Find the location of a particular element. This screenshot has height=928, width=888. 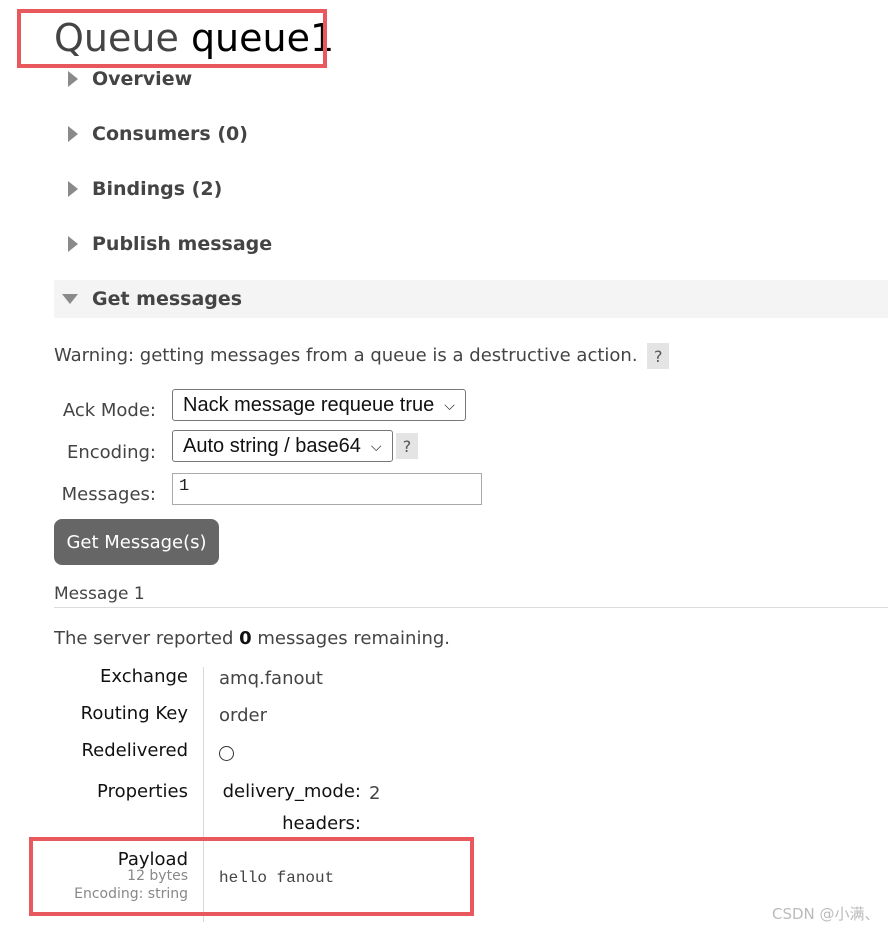

section-publish-message-label: Publish message is located at coordinates (182, 244).